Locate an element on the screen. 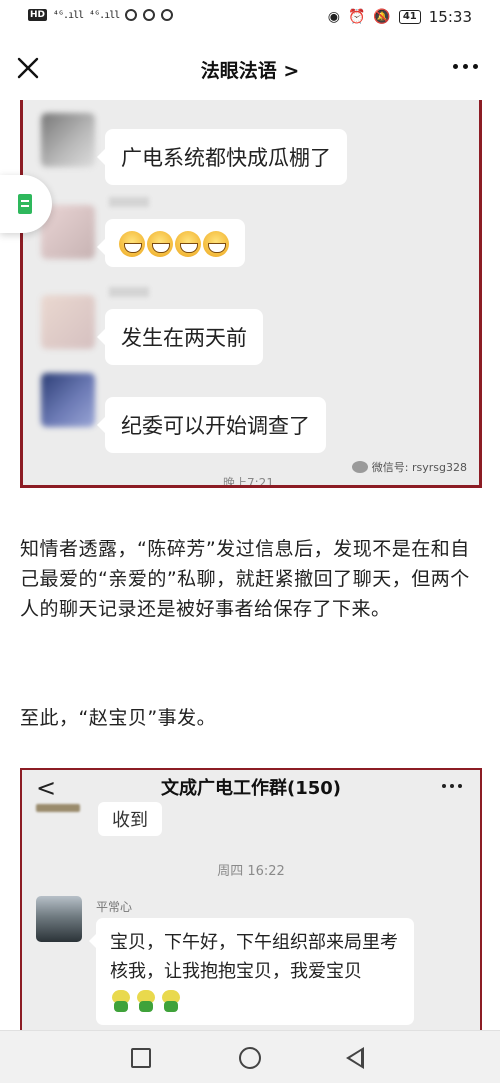 This screenshot has width=500, height=1083. status-right: ◉ ⏰ 🔕 41 15:33 is located at coordinates (400, 17).